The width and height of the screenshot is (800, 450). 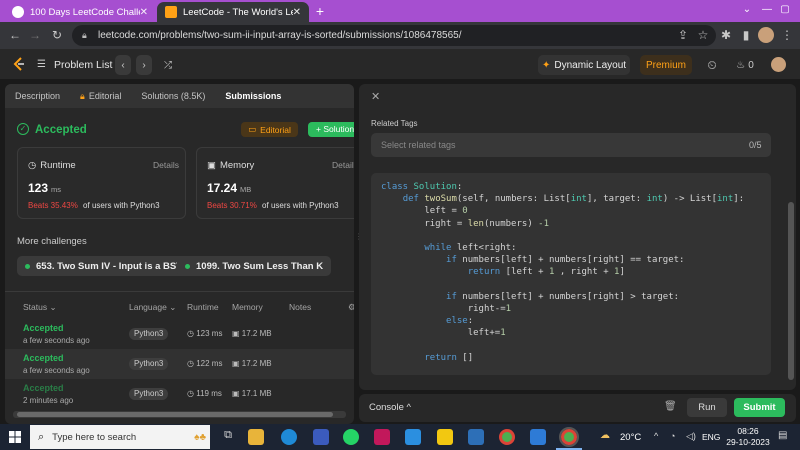 I want to click on minimize-icon: —, so click(x=767, y=10).